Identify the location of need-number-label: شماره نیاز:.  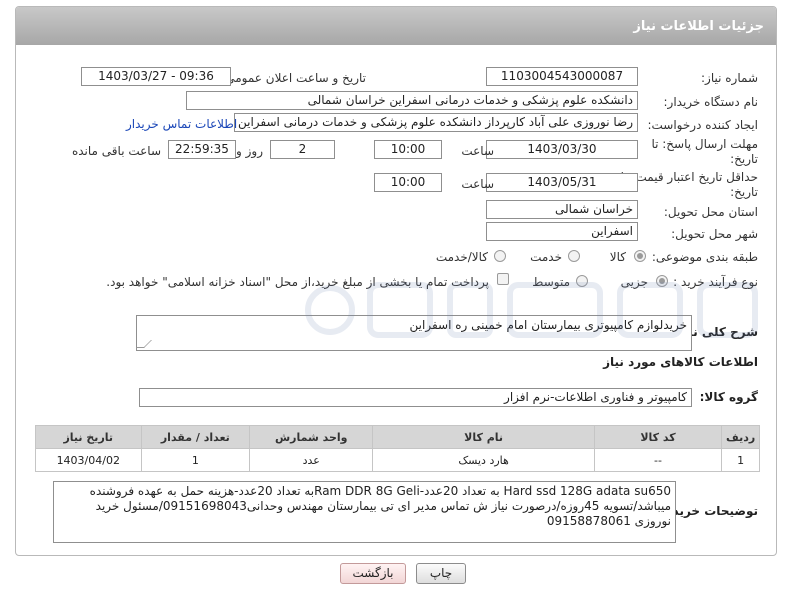
(729, 78).